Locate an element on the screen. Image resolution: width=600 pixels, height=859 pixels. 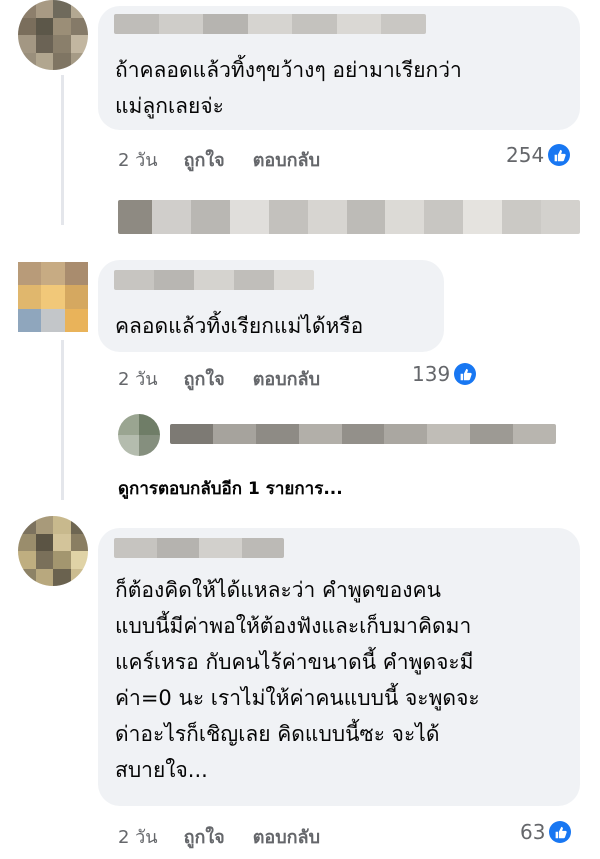
reaction-count: 63 is located at coordinates (546, 832).